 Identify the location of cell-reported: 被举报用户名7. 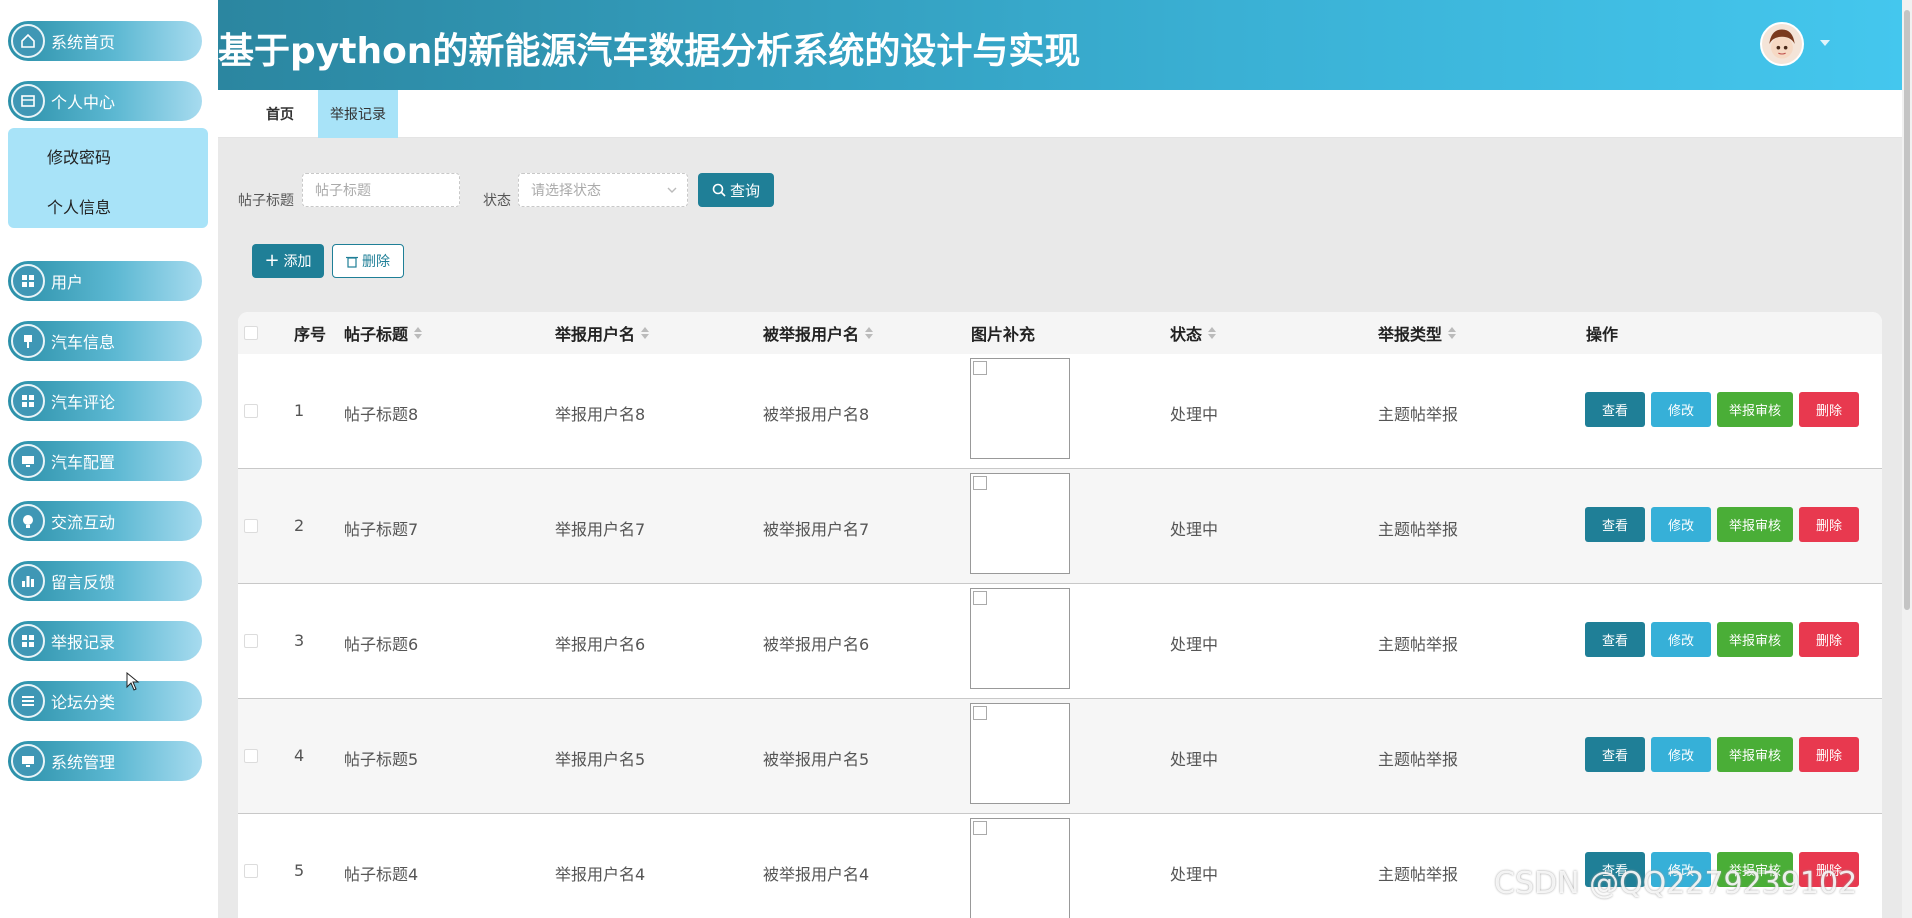
(816, 529).